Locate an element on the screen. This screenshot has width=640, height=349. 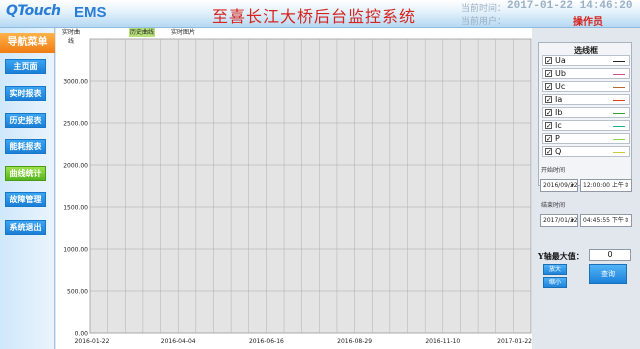
x-tick-label: 2016-04-04 is located at coordinates (178, 341).